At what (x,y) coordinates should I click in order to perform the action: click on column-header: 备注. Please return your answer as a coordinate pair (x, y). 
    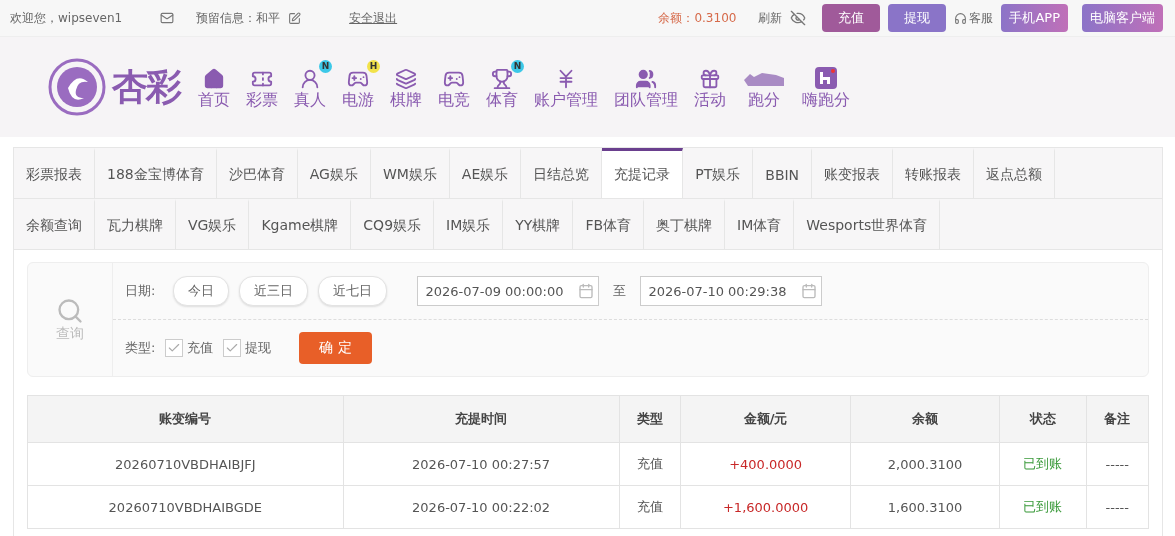
    Looking at the image, I should click on (1117, 419).